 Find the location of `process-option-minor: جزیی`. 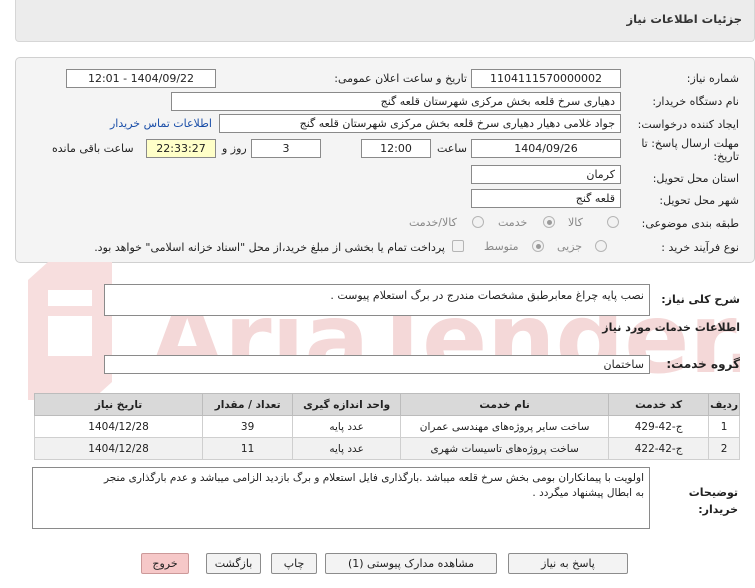

process-option-minor: جزیی is located at coordinates (570, 246).